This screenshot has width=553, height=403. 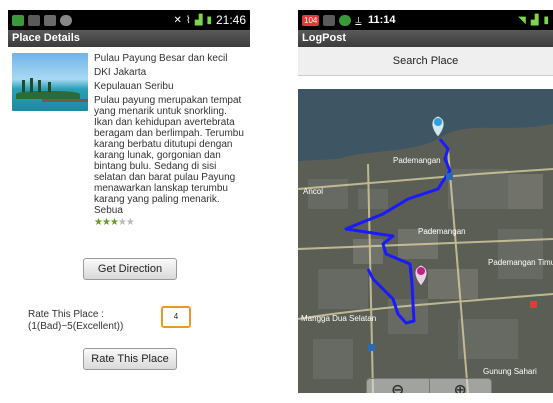 I want to click on map-label-pademangan-timur: Pademangan Timur, so click(x=520, y=262).